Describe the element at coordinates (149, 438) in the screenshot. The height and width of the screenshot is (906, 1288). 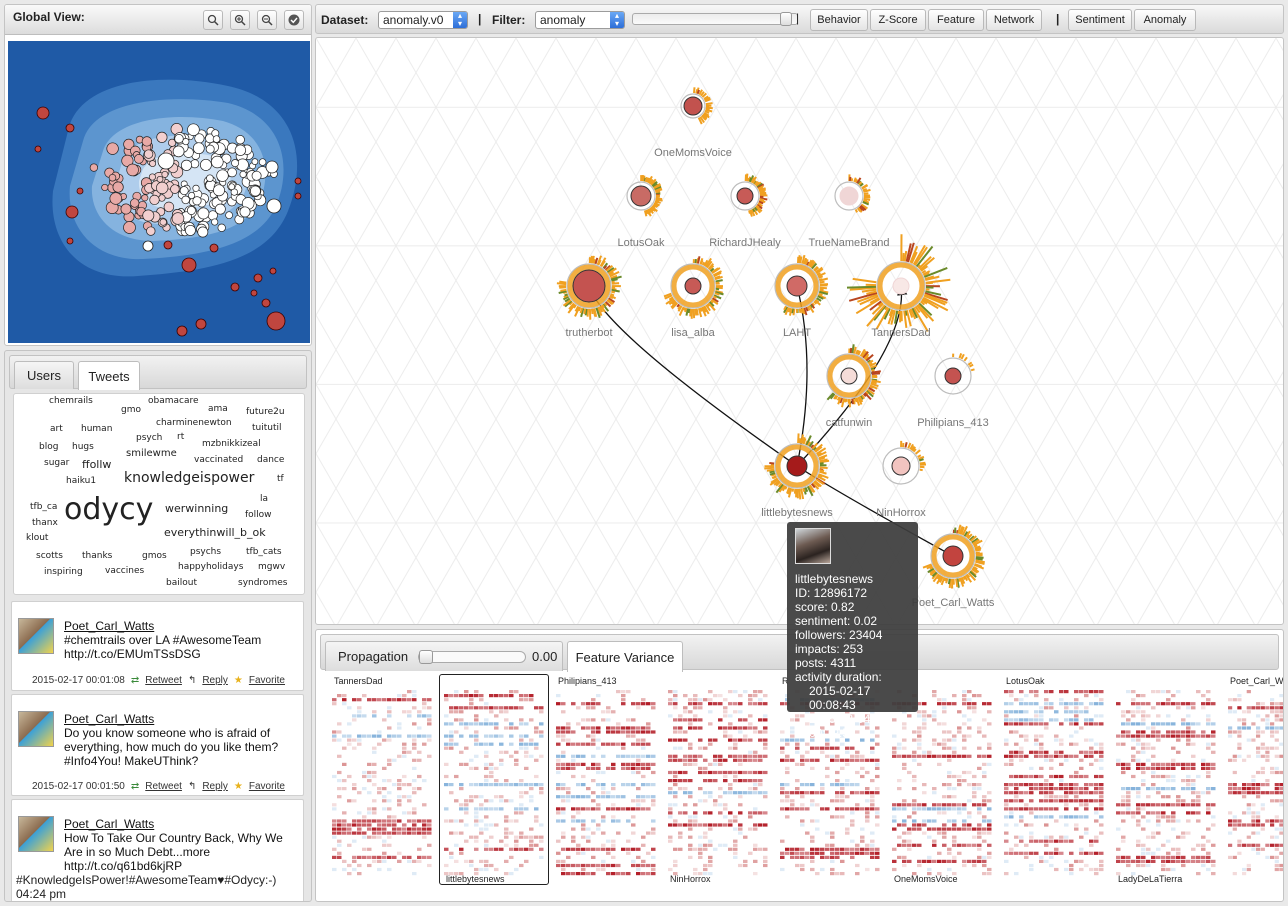
I see `word-cloud-term: psych` at that location.